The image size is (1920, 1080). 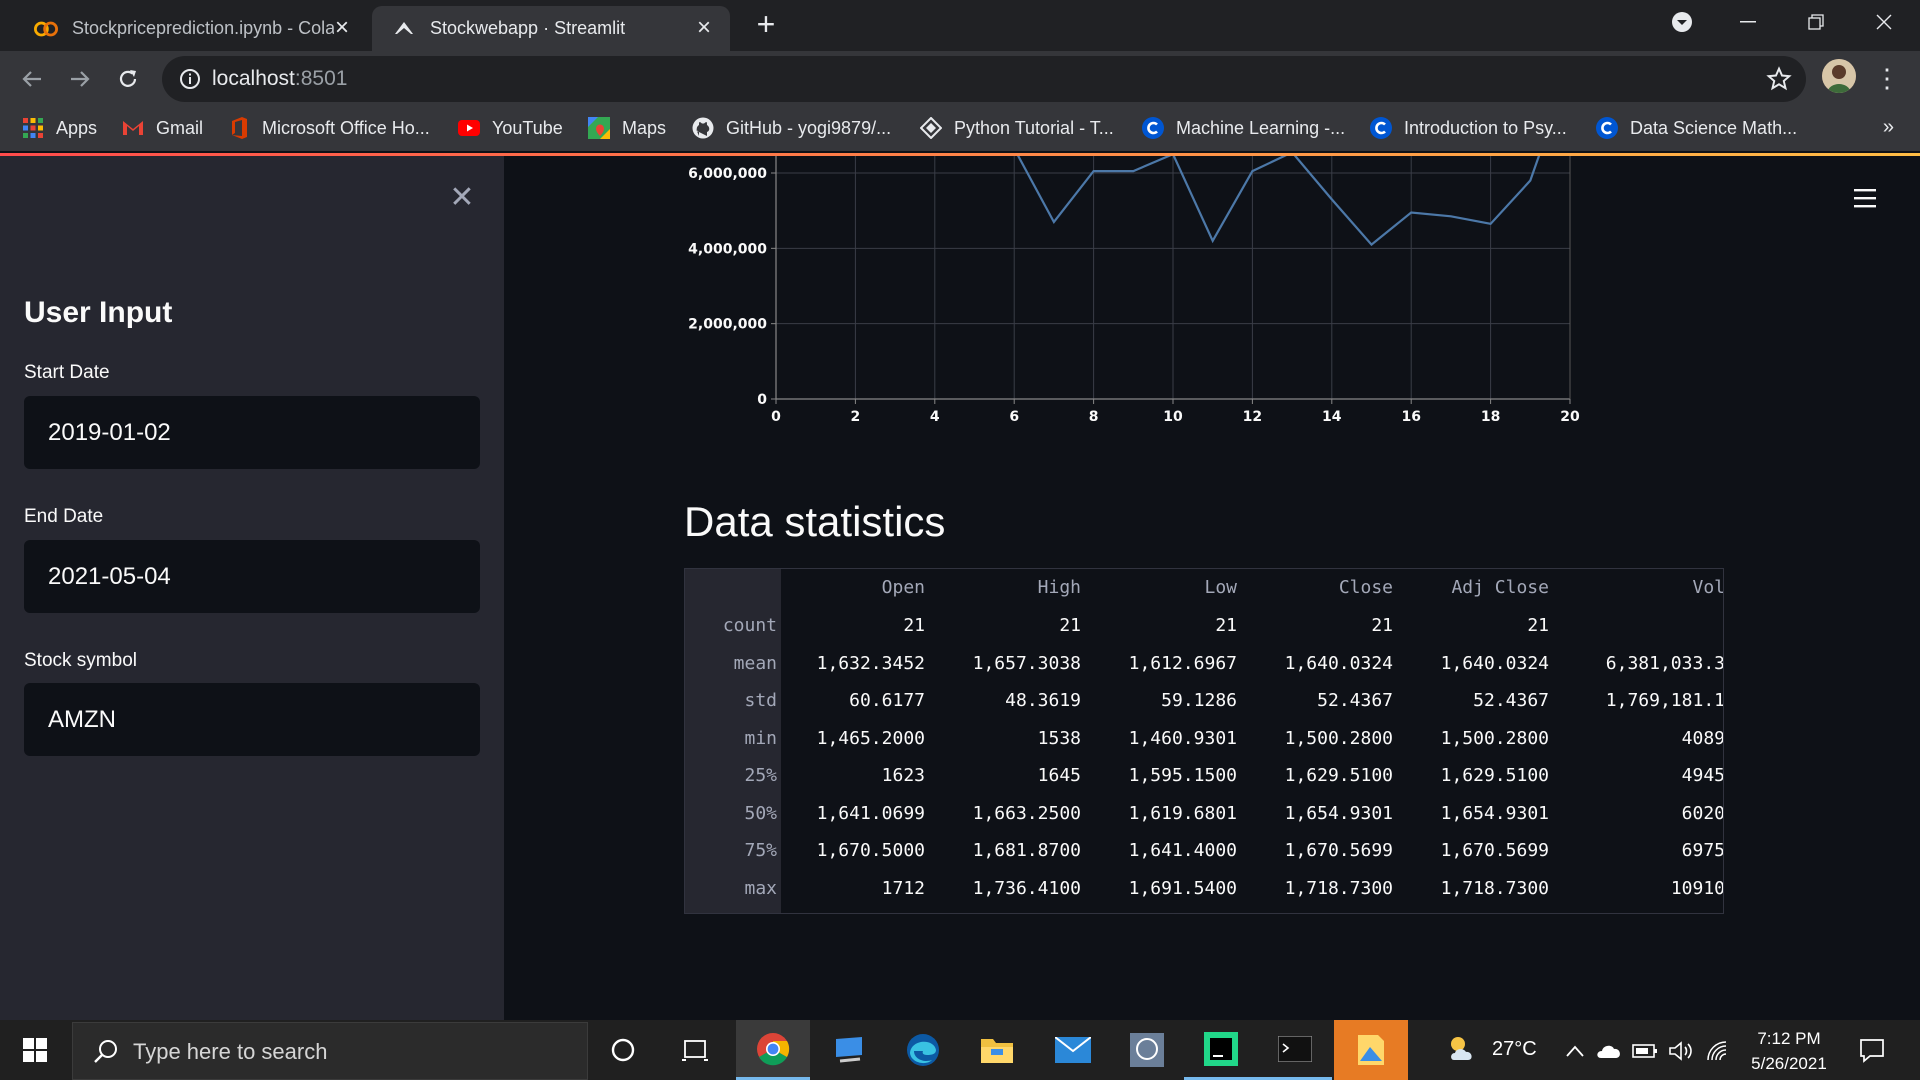 What do you see at coordinates (1162, 775) in the screenshot?
I see `table-cell: 1,595.1500` at bounding box center [1162, 775].